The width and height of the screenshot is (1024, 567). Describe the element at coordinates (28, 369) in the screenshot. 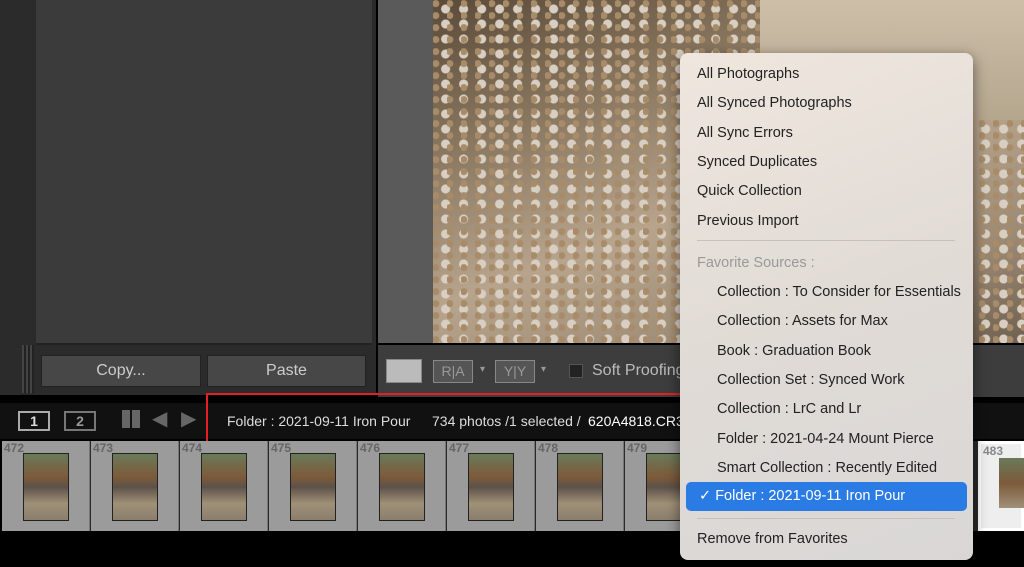

I see `panel-resize-handle` at that location.